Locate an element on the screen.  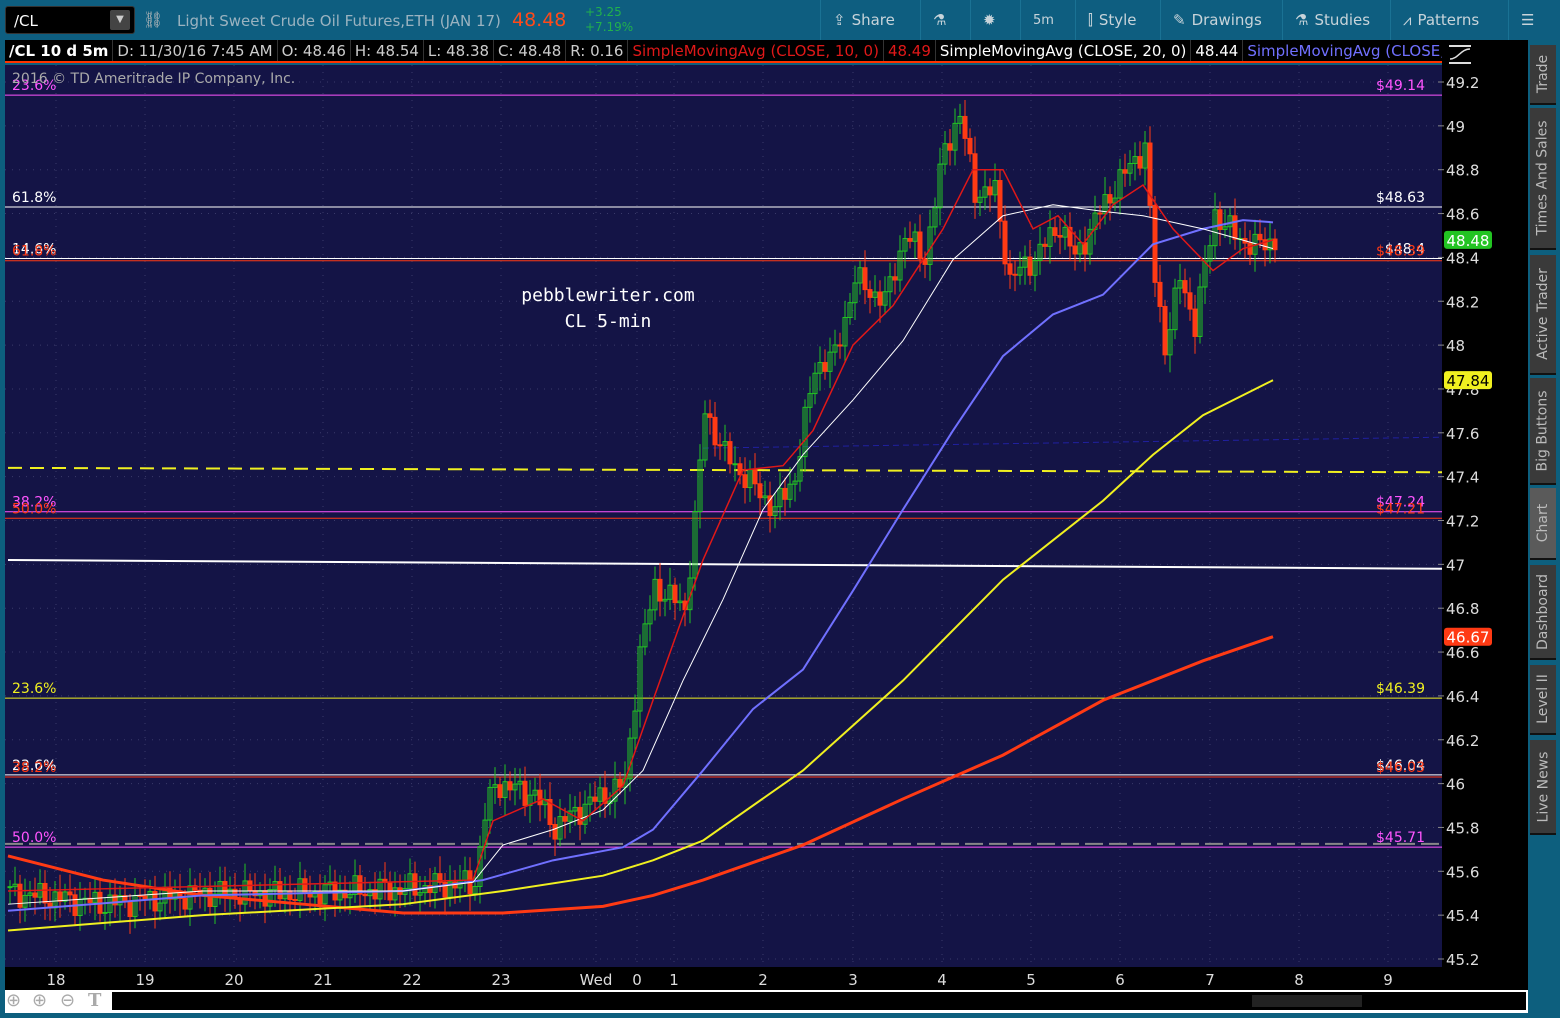
y-tick-label: 47 is located at coordinates (1455, 565).